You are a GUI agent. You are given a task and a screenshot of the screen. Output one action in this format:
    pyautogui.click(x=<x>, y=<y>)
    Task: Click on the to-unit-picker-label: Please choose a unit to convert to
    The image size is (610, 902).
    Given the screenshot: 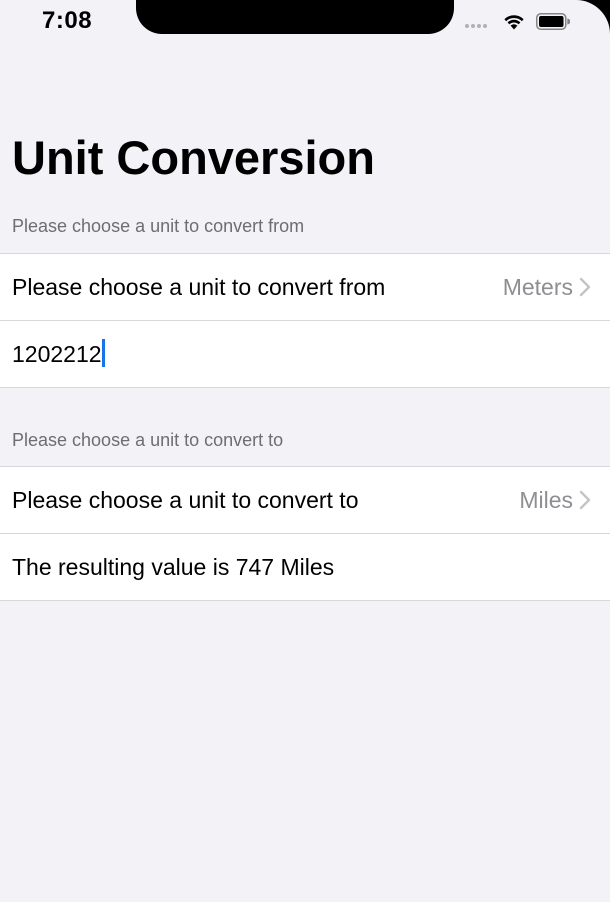 What is the action you would take?
    pyautogui.click(x=185, y=499)
    